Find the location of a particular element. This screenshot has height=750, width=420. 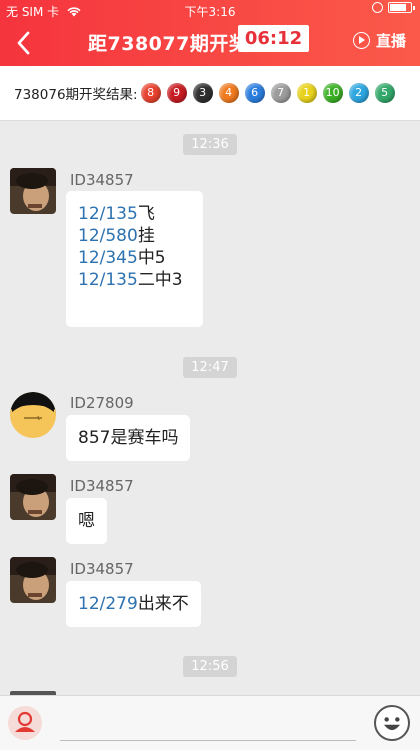

draw-results-bar: 738076期开奖结果: 8 9 3 4 6 7 1 10 2 5 is located at coordinates (210, 93).